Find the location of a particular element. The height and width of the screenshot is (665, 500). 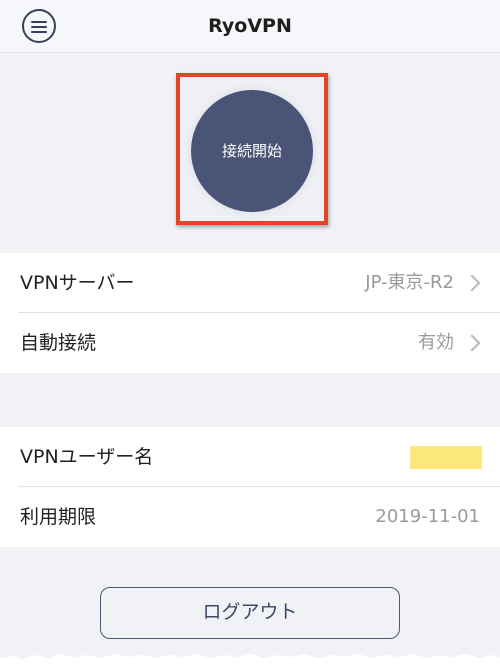

auto-connect-label: 自動接続 is located at coordinates (58, 343).